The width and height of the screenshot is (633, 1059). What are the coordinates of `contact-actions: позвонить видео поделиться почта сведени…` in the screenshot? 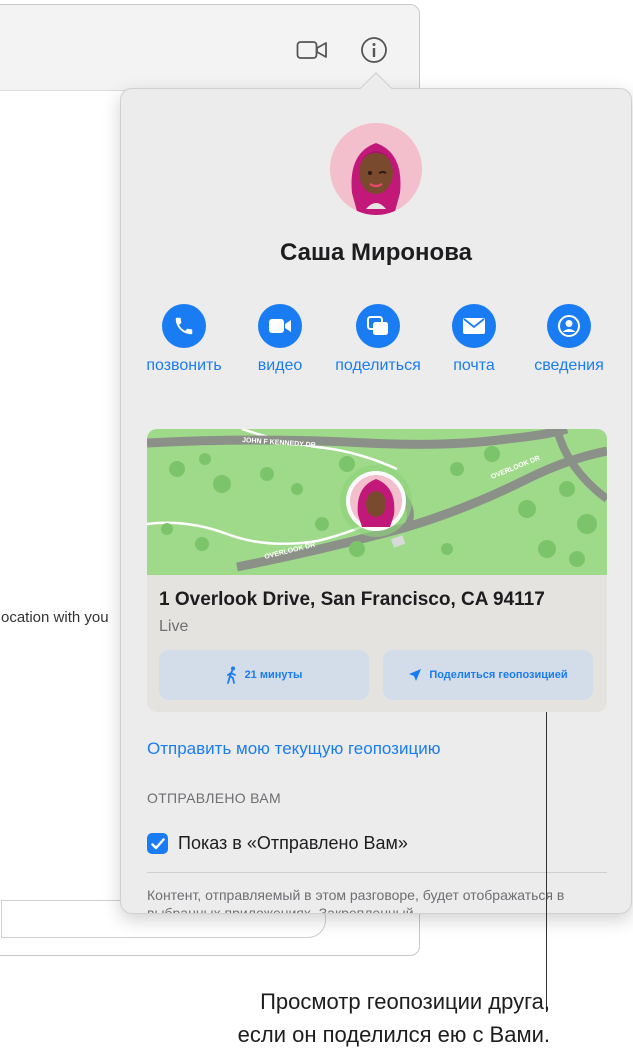 It's located at (379, 341).